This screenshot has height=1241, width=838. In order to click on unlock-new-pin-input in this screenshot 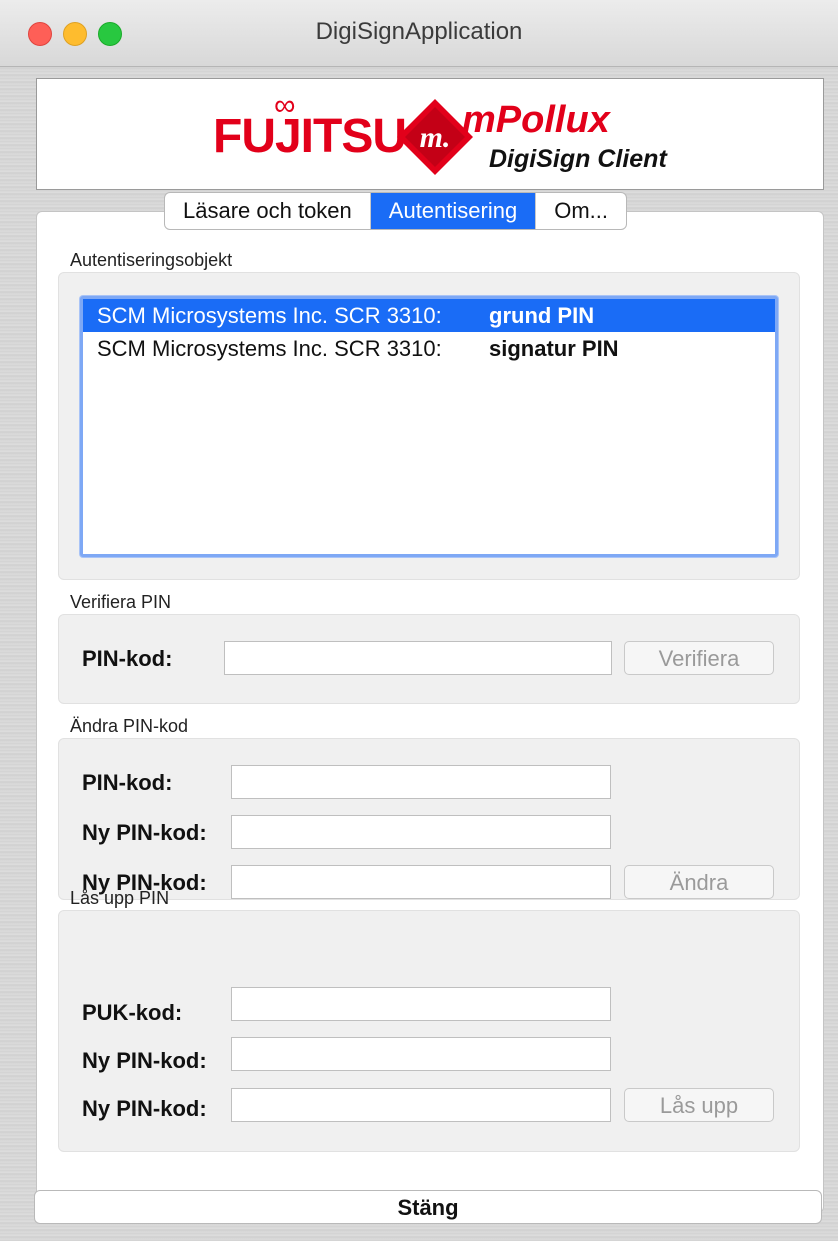, I will do `click(421, 1054)`.